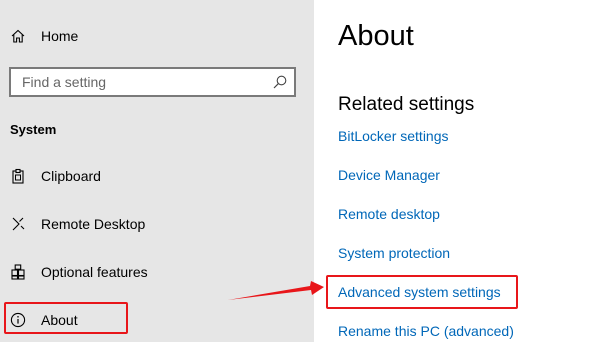 The height and width of the screenshot is (342, 600). What do you see at coordinates (71, 176) in the screenshot?
I see `nav-clipboard-label: Clipboard` at bounding box center [71, 176].